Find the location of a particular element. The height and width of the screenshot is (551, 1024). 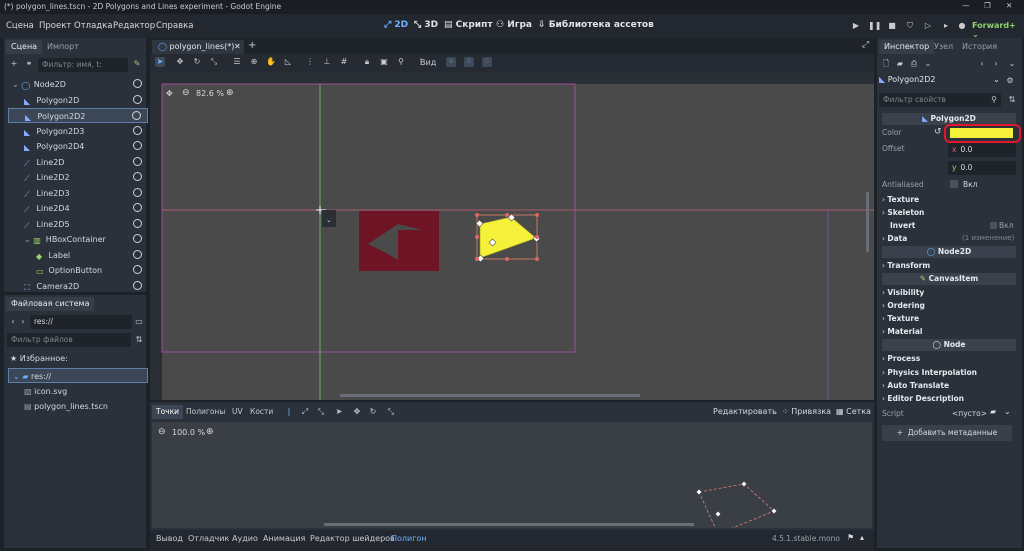

tab-scene: Сцена is located at coordinates (24, 47).